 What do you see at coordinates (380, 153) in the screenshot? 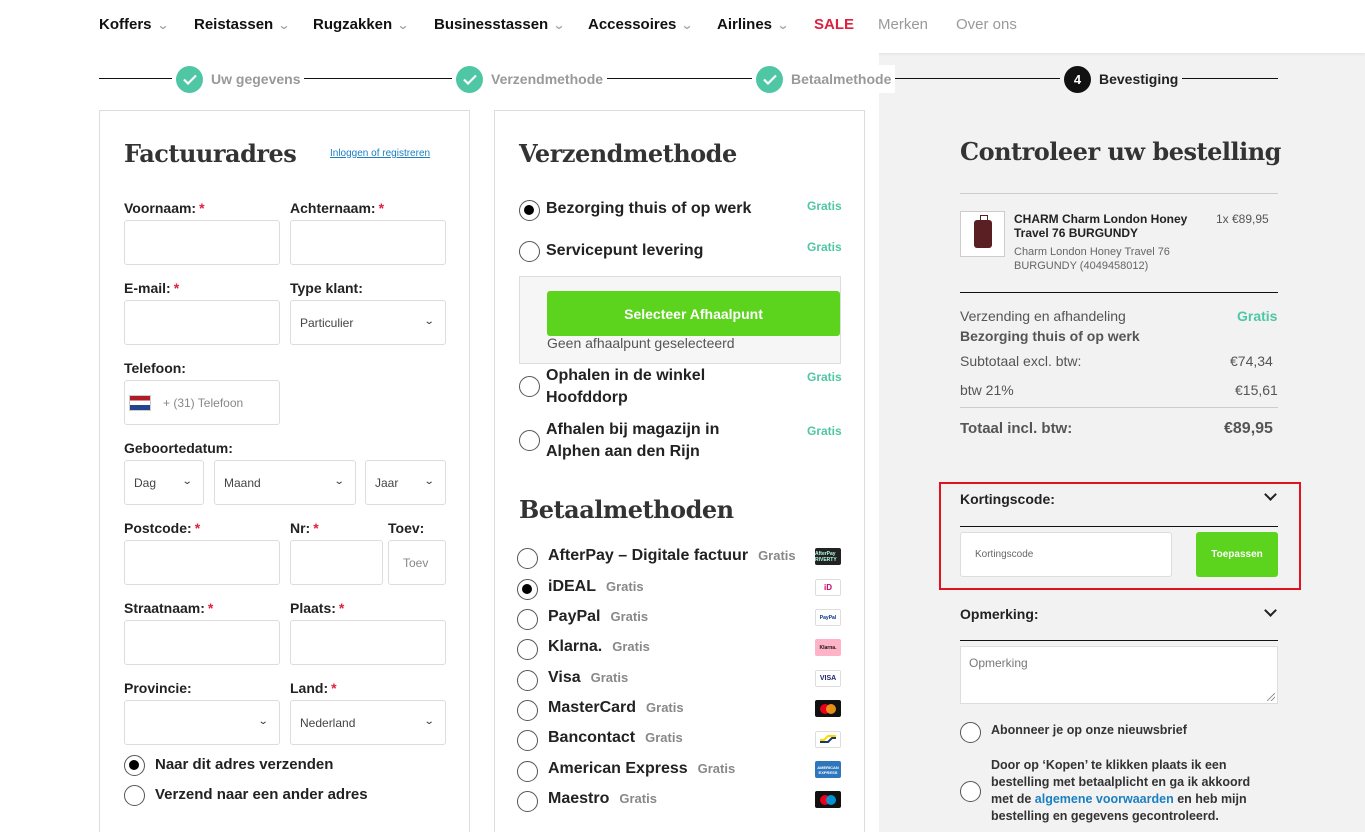
I see `login-register-link: Inloggen of registreren` at bounding box center [380, 153].